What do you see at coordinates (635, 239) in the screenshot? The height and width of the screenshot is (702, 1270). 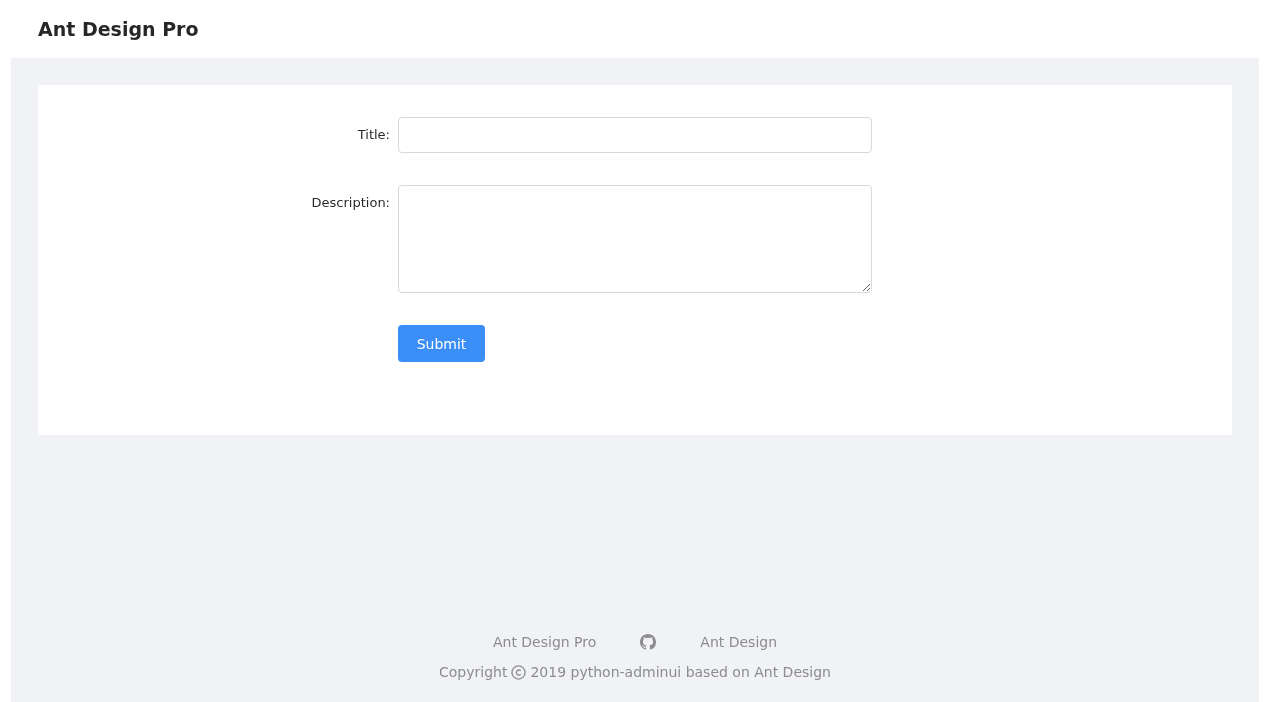 I see `description-textarea` at bounding box center [635, 239].